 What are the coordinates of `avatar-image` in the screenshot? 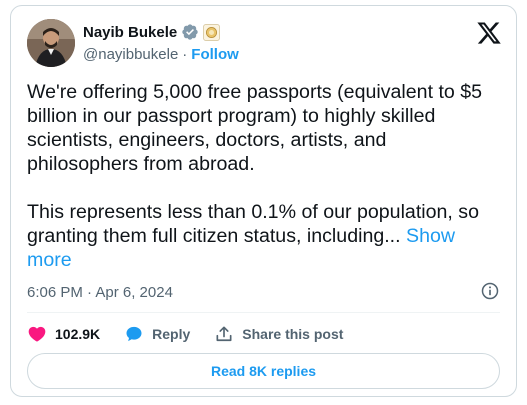 It's located at (51, 43).